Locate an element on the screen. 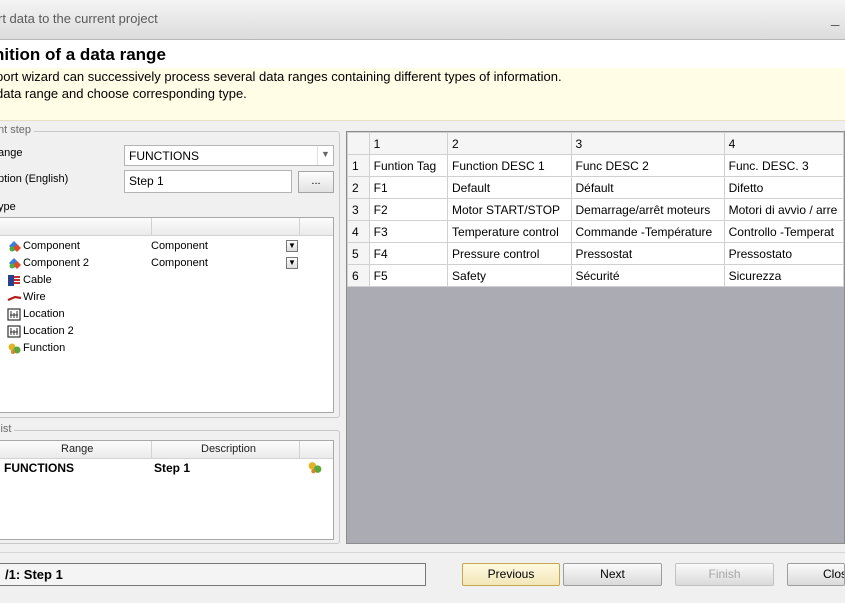 Image resolution: width=845 pixels, height=603 pixels. description-field: Step 1 is located at coordinates (208, 181).